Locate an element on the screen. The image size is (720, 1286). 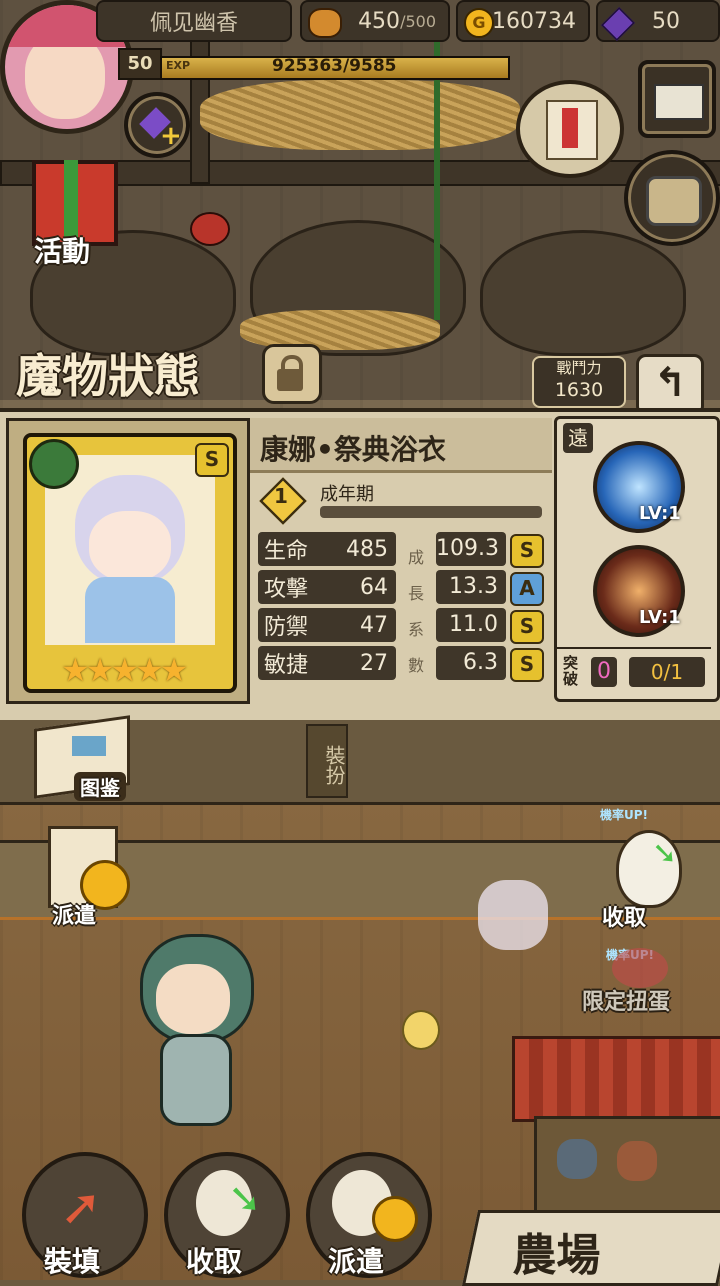
bread-icon is located at coordinates (325, 23).